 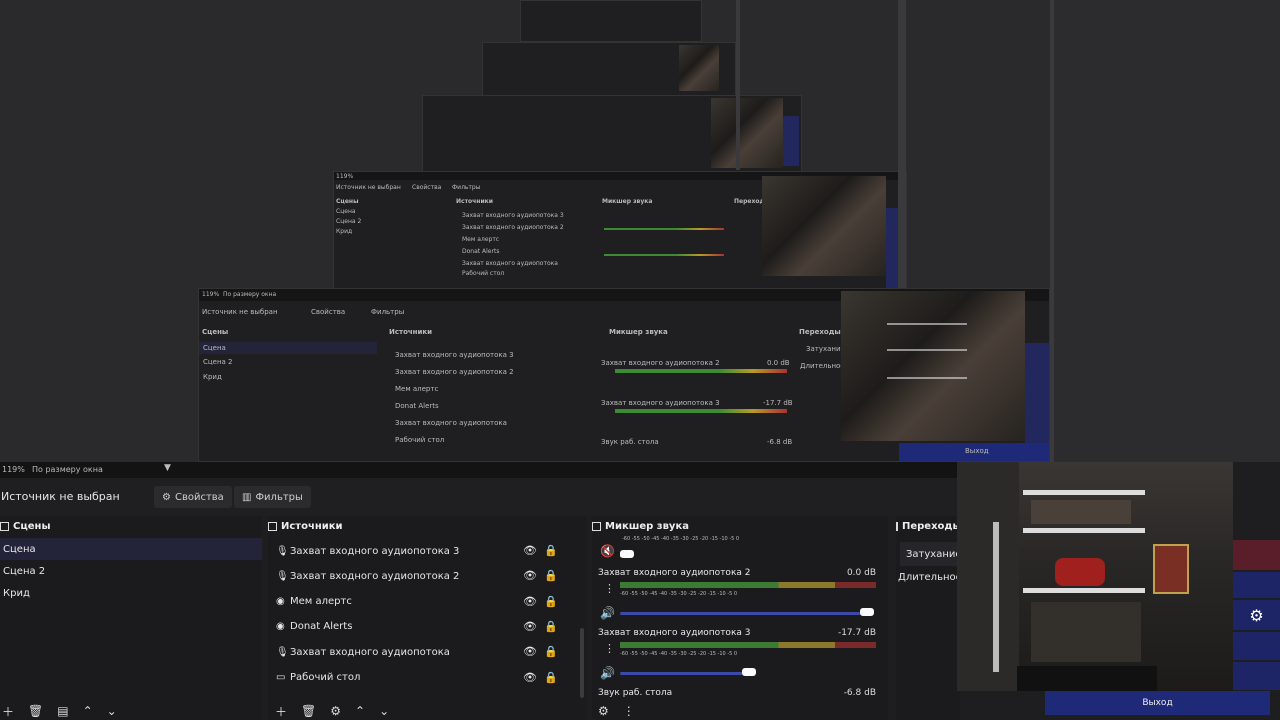 I want to click on echo-edge-right, so click(x=1165, y=231).